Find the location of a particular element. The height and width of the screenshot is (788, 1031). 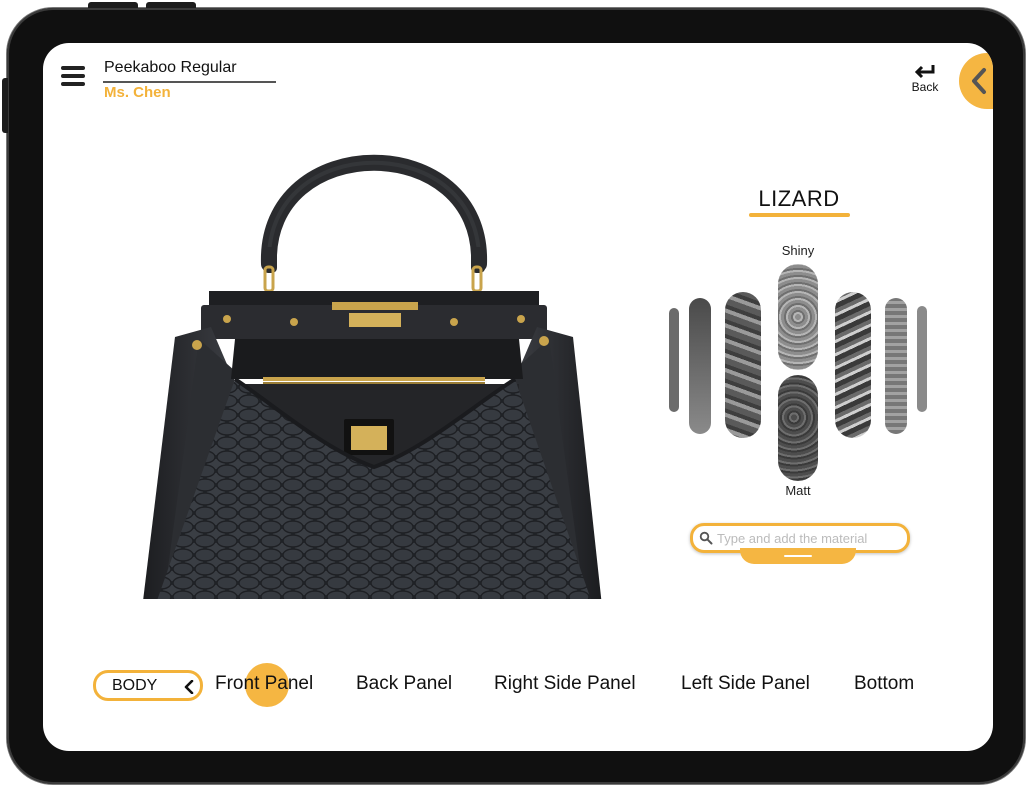

material-search-input is located at coordinates (807, 538).